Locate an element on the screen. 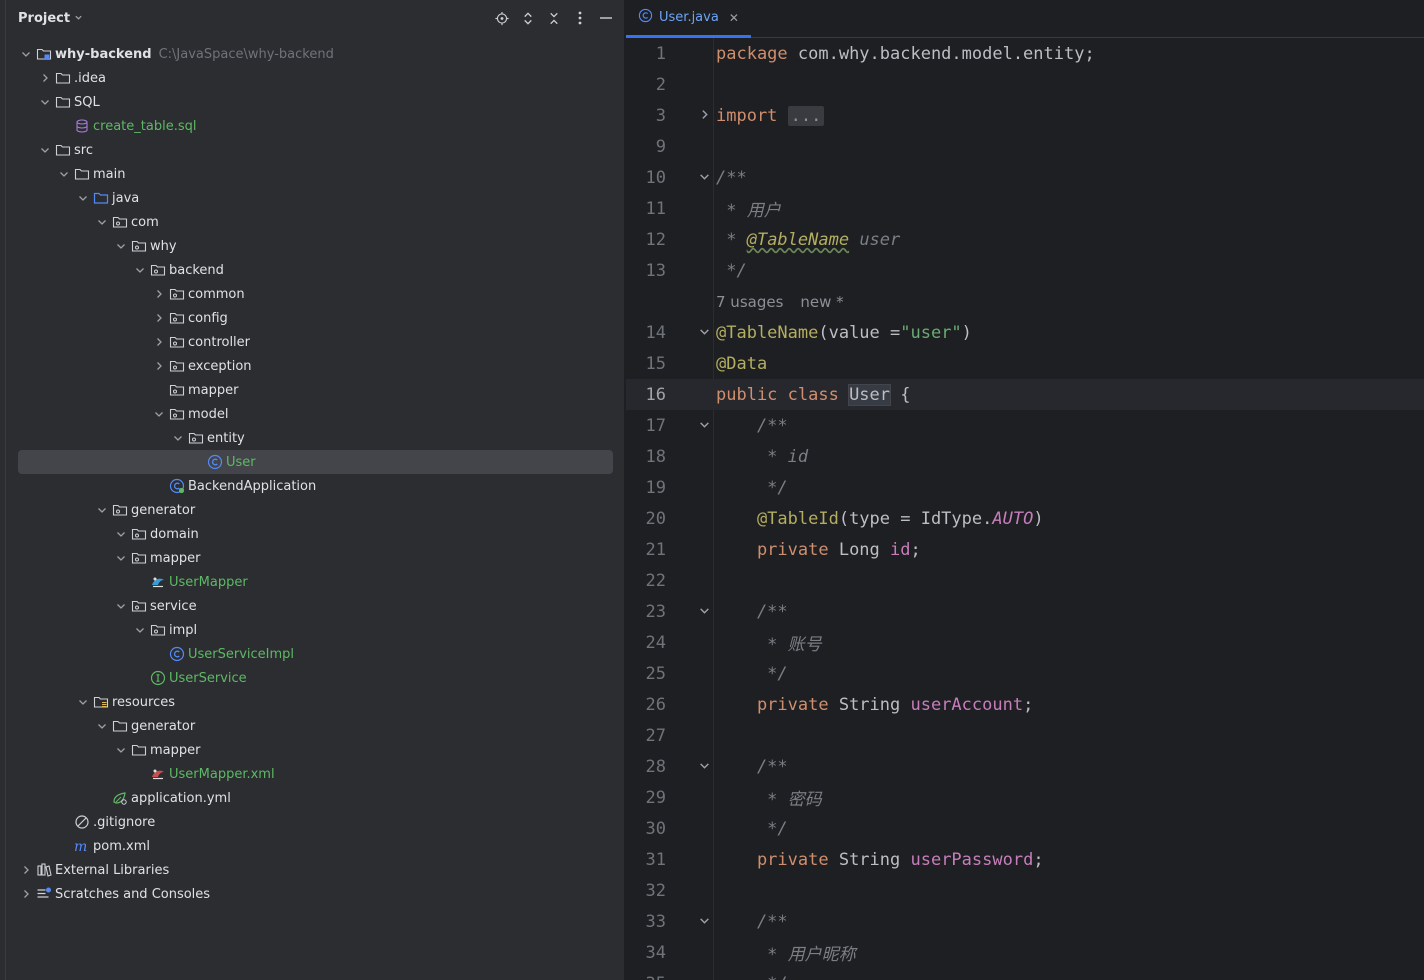  tree-item: UserMapper.xml is located at coordinates (312, 774).